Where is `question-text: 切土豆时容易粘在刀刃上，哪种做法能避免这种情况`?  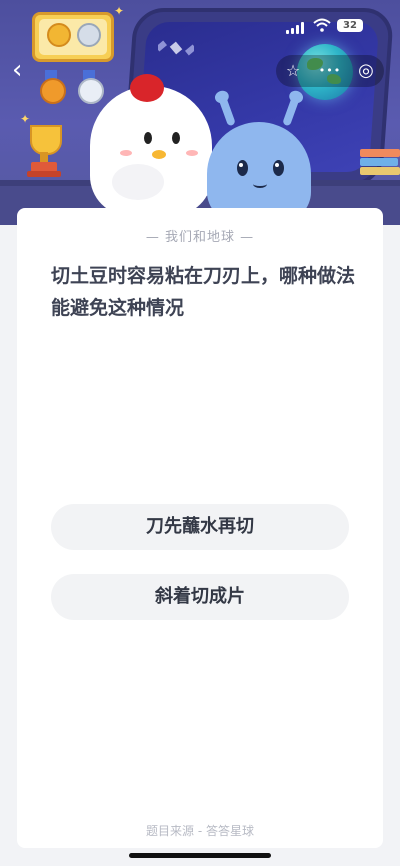
question-text: 切土豆时容易粘在刀刃上，哪种做法能避免这种情况 is located at coordinates (203, 292).